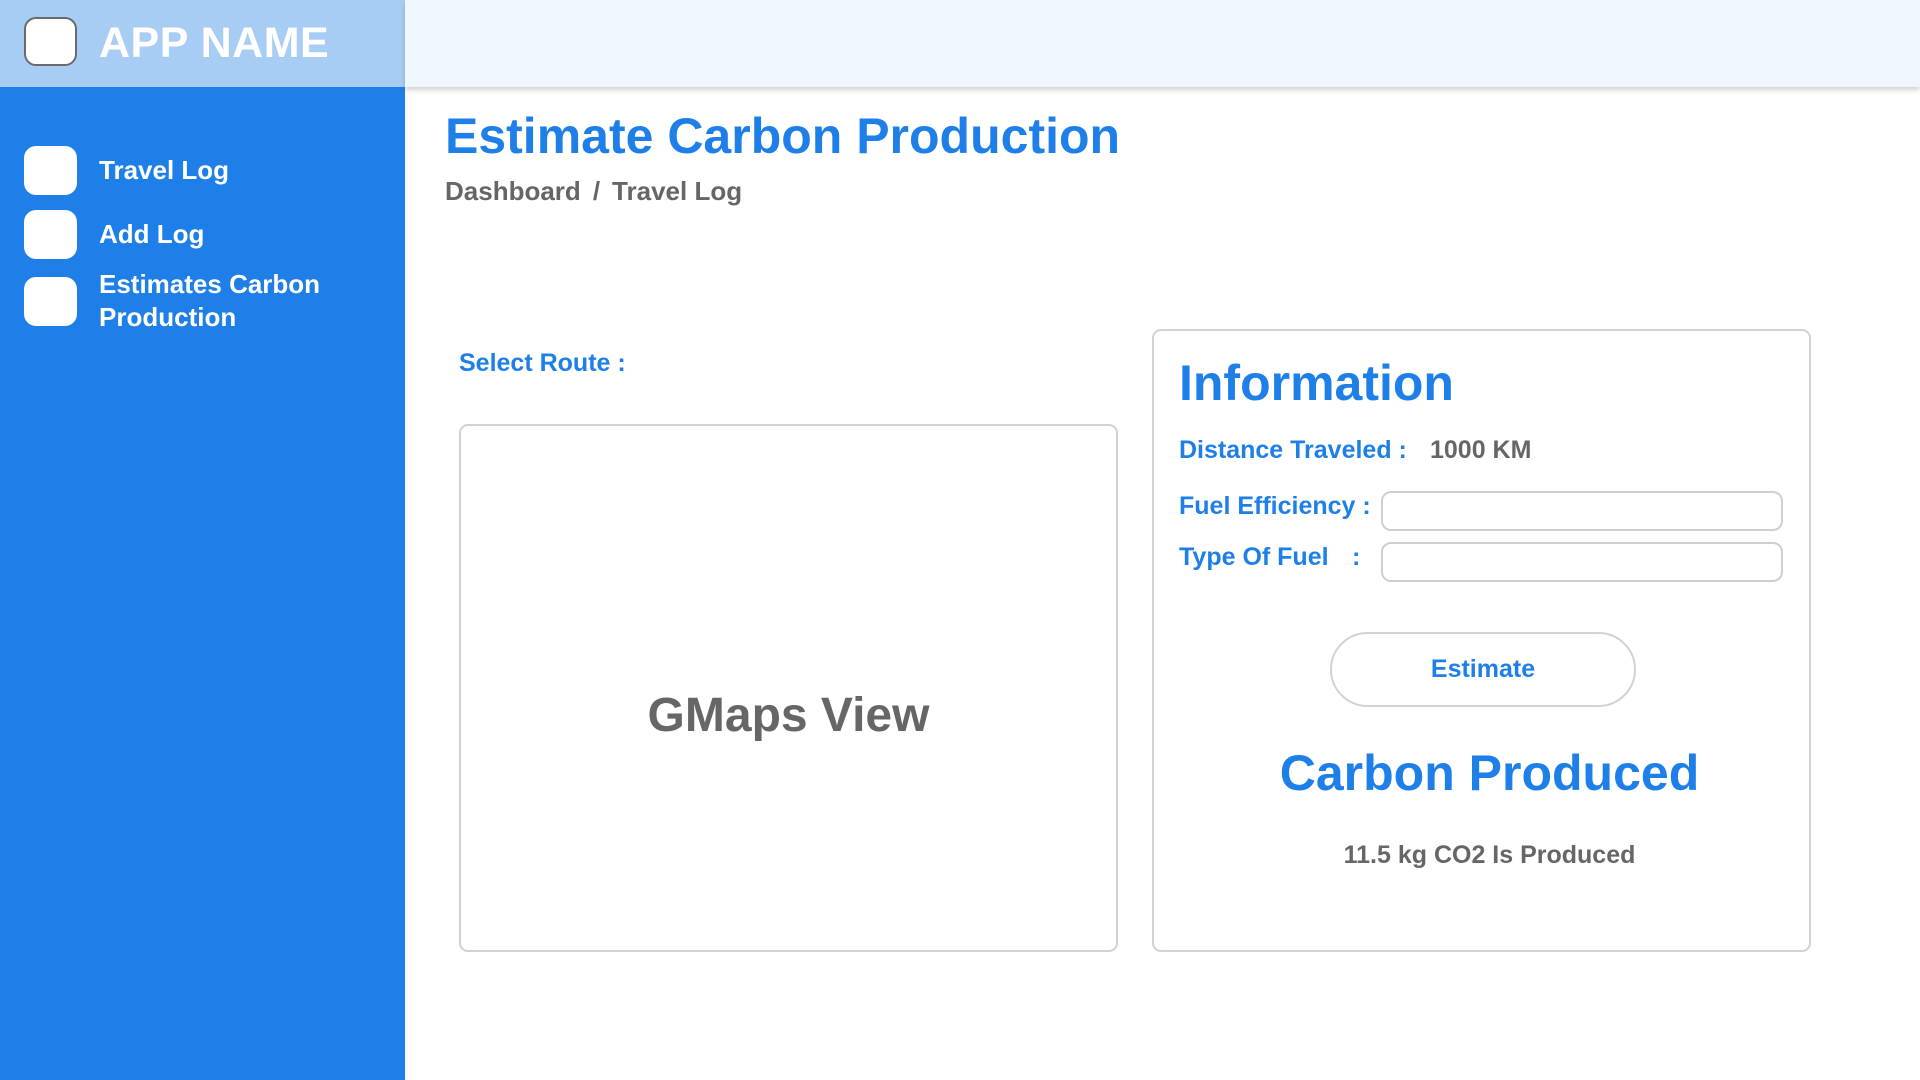 The image size is (1920, 1080). Describe the element at coordinates (50, 234) in the screenshot. I see `add-log-icon` at that location.